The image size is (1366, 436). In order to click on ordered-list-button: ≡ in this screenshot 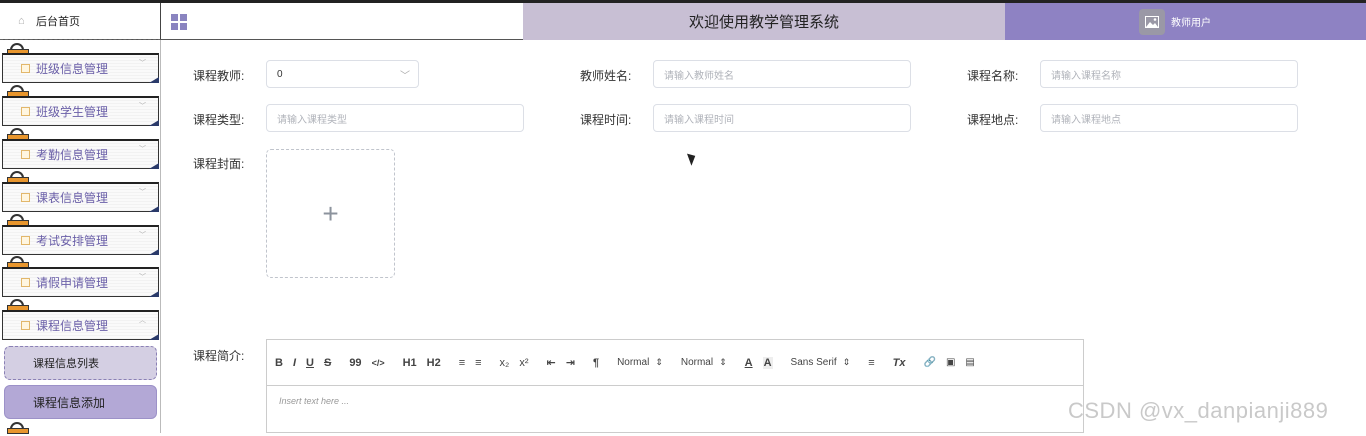, I will do `click(462, 363)`.